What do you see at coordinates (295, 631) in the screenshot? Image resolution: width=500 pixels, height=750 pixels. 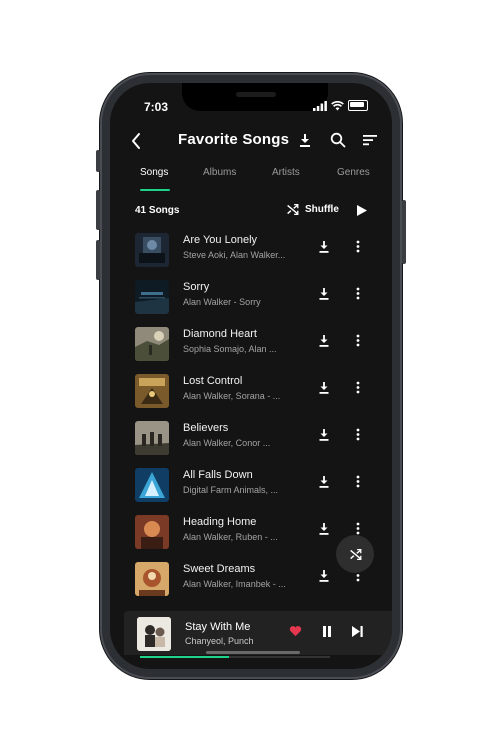 I see `heart-icon` at bounding box center [295, 631].